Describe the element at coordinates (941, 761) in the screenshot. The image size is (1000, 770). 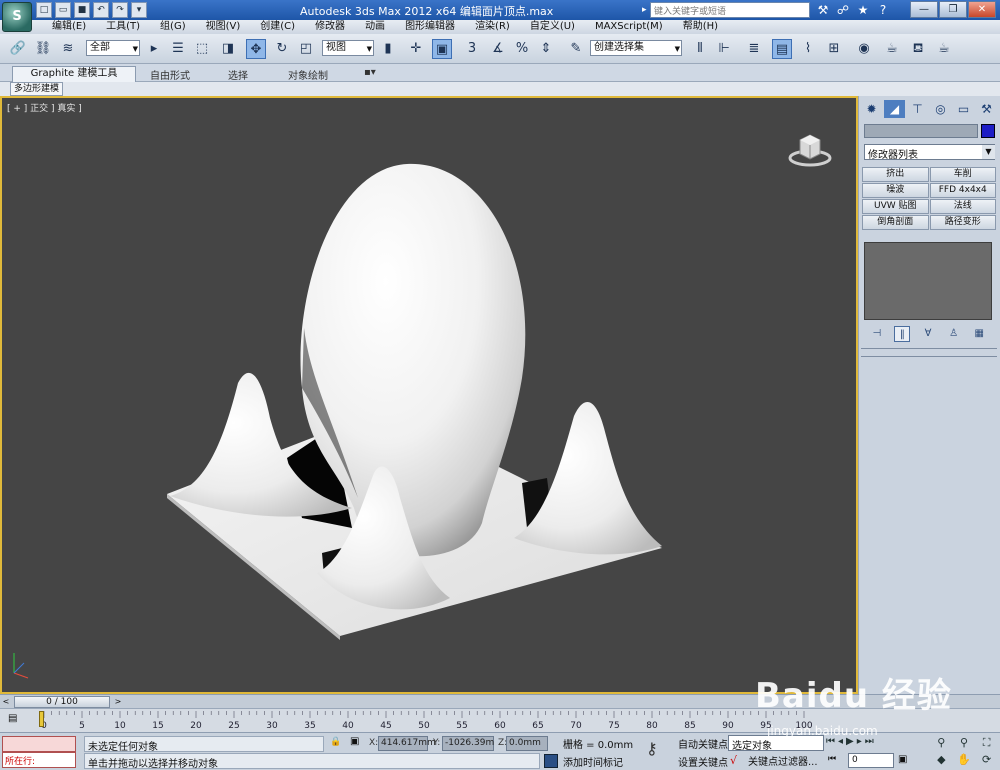
I see `field-of-view-icon: ◆` at that location.